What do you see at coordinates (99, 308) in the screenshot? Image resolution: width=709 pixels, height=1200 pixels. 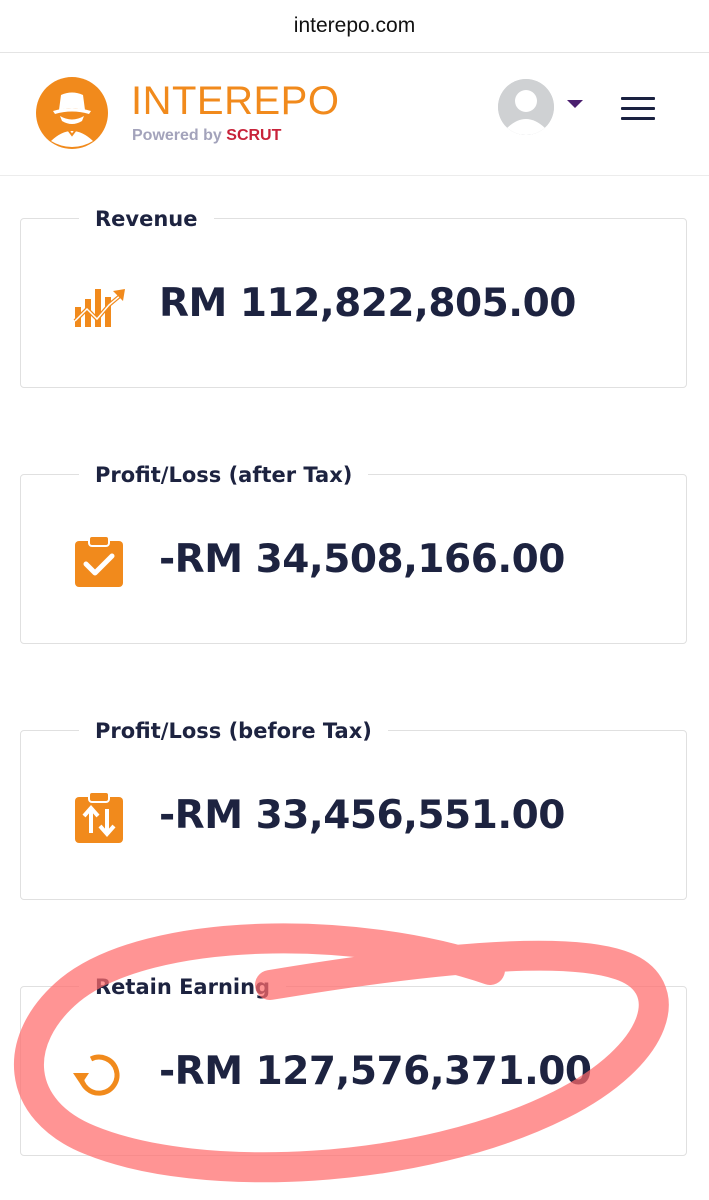 I see `revenue-growth-icon` at bounding box center [99, 308].